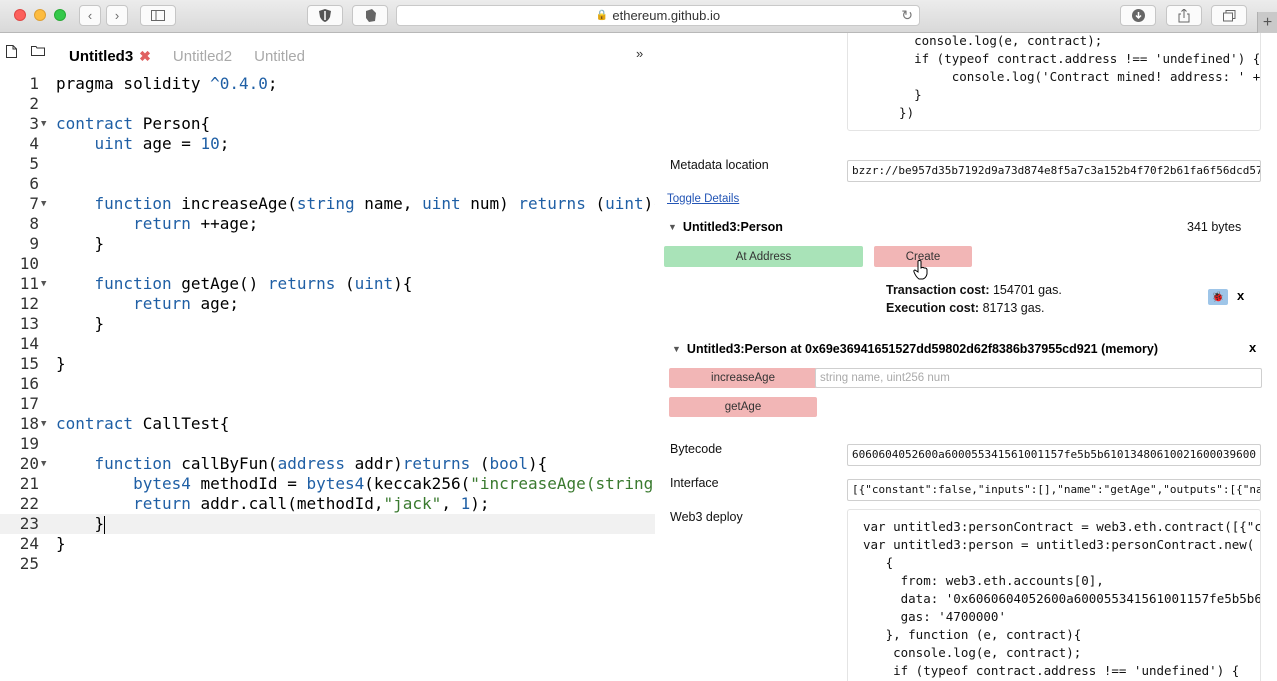 This screenshot has width=1277, height=681. I want to click on tabs-icon, so click(1228, 15).